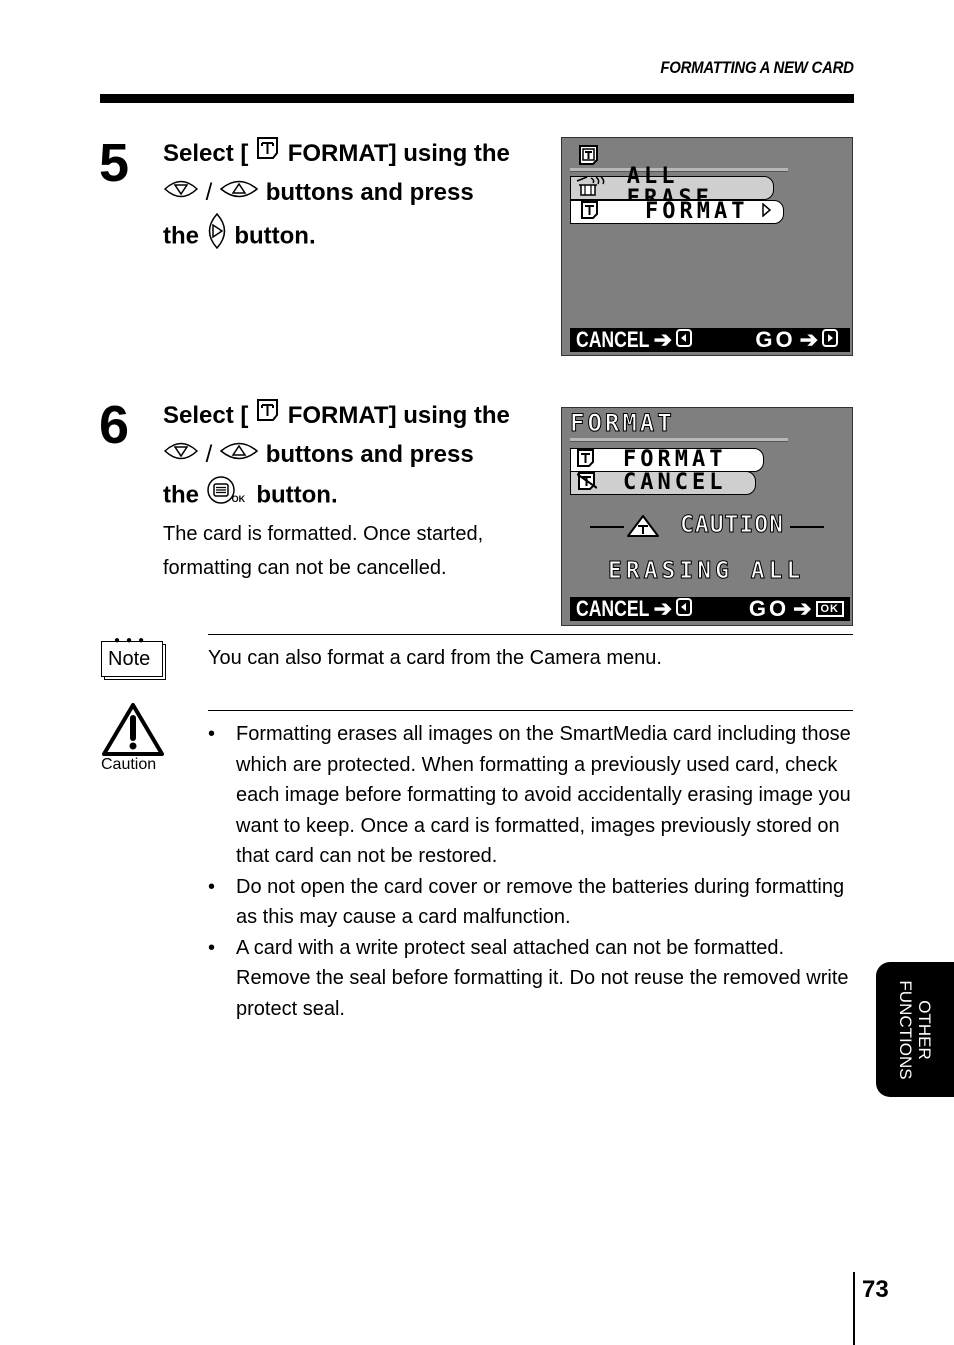 Image resolution: width=954 pixels, height=1345 pixels. What do you see at coordinates (672, 188) in the screenshot?
I see `lcd-menu-item: ALL ERASE` at bounding box center [672, 188].